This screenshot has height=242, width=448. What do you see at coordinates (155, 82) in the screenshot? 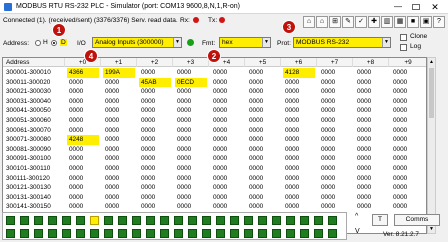
I see `register-cell: 45AB` at bounding box center [155, 82].